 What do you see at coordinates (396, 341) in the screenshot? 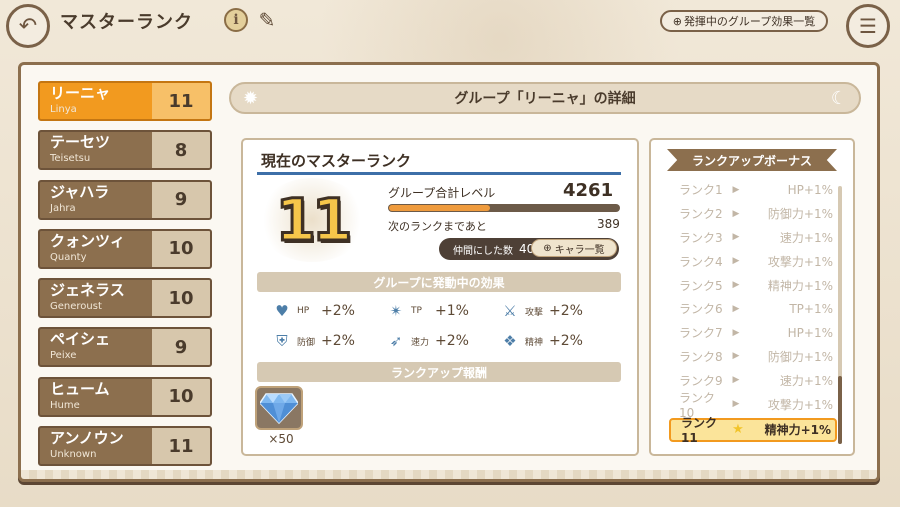
I see `running-icon: ➶` at bounding box center [396, 341].